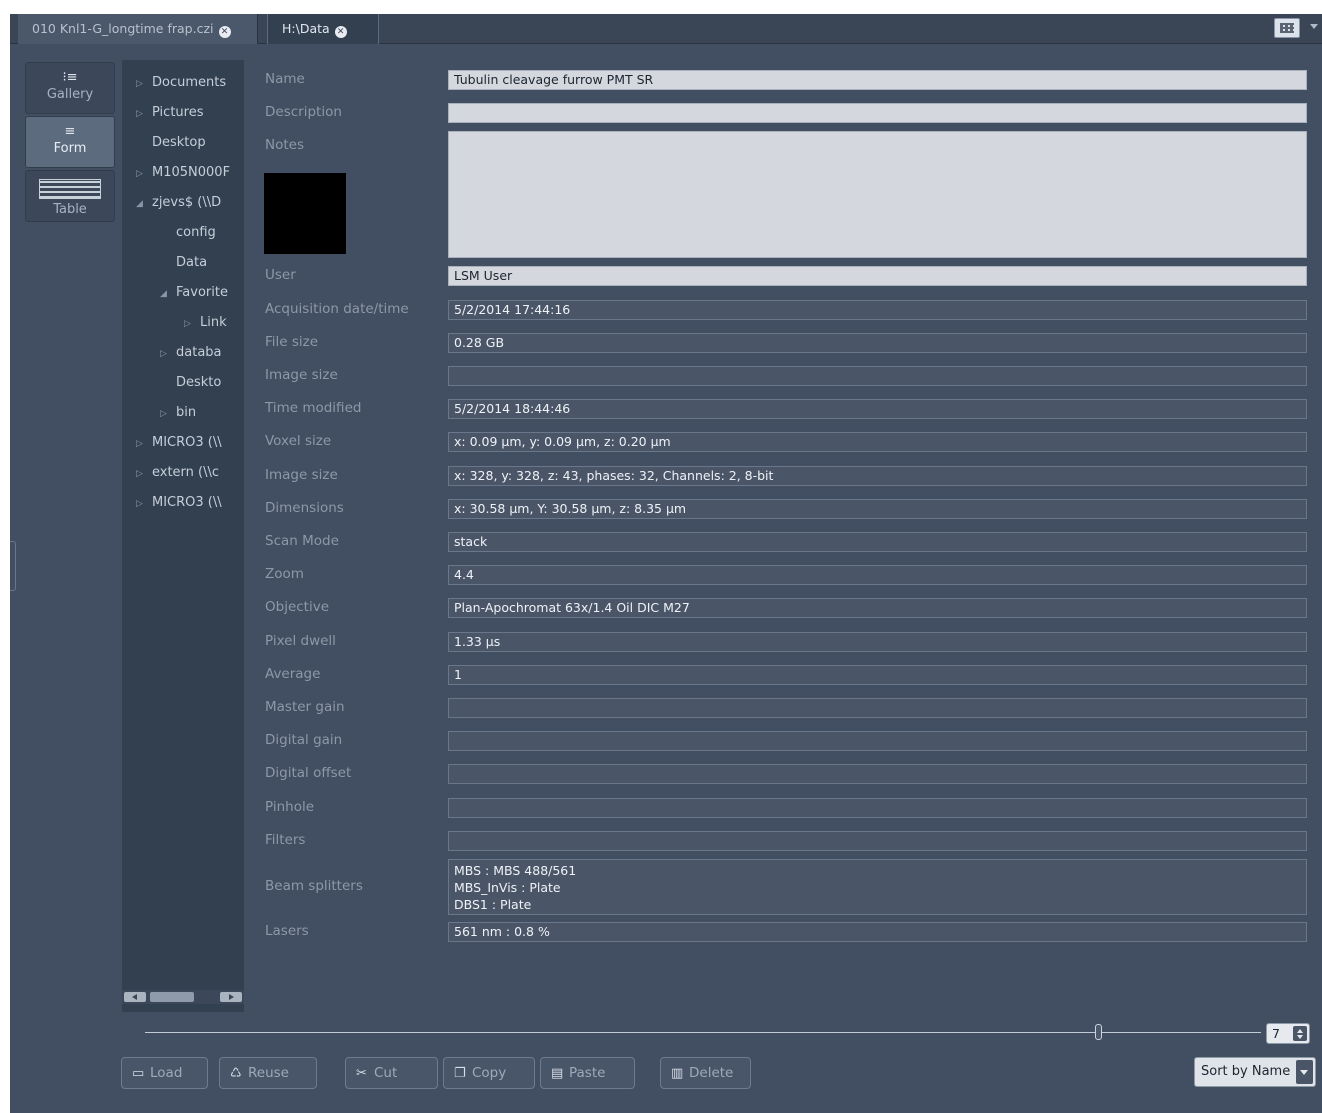  I want to click on voxel-size-label: Voxel size, so click(298, 441).